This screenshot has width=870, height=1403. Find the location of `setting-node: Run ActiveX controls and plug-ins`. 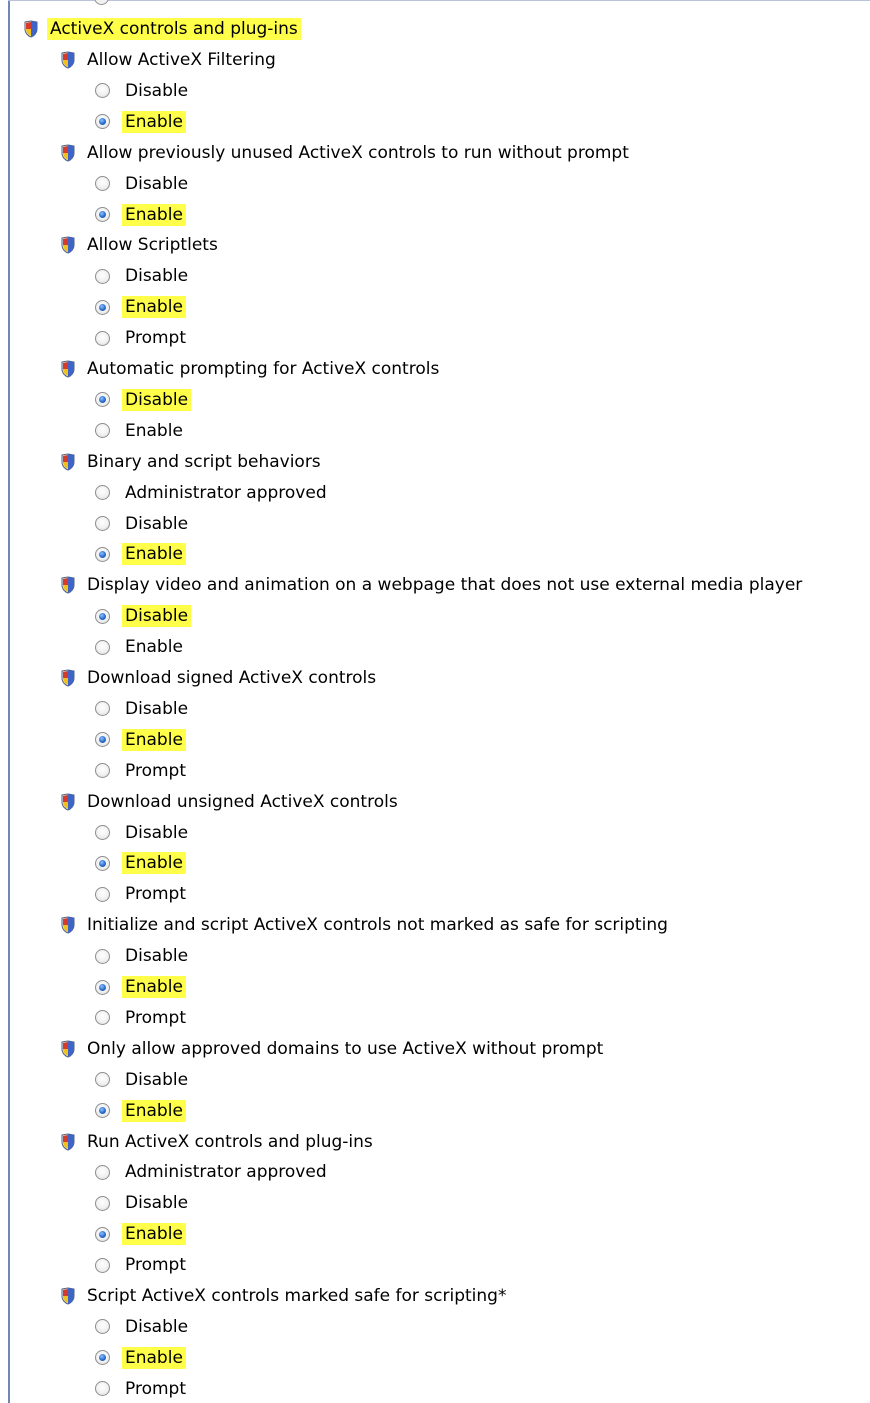

setting-node: Run ActiveX controls and plug-ins is located at coordinates (218, 1142).